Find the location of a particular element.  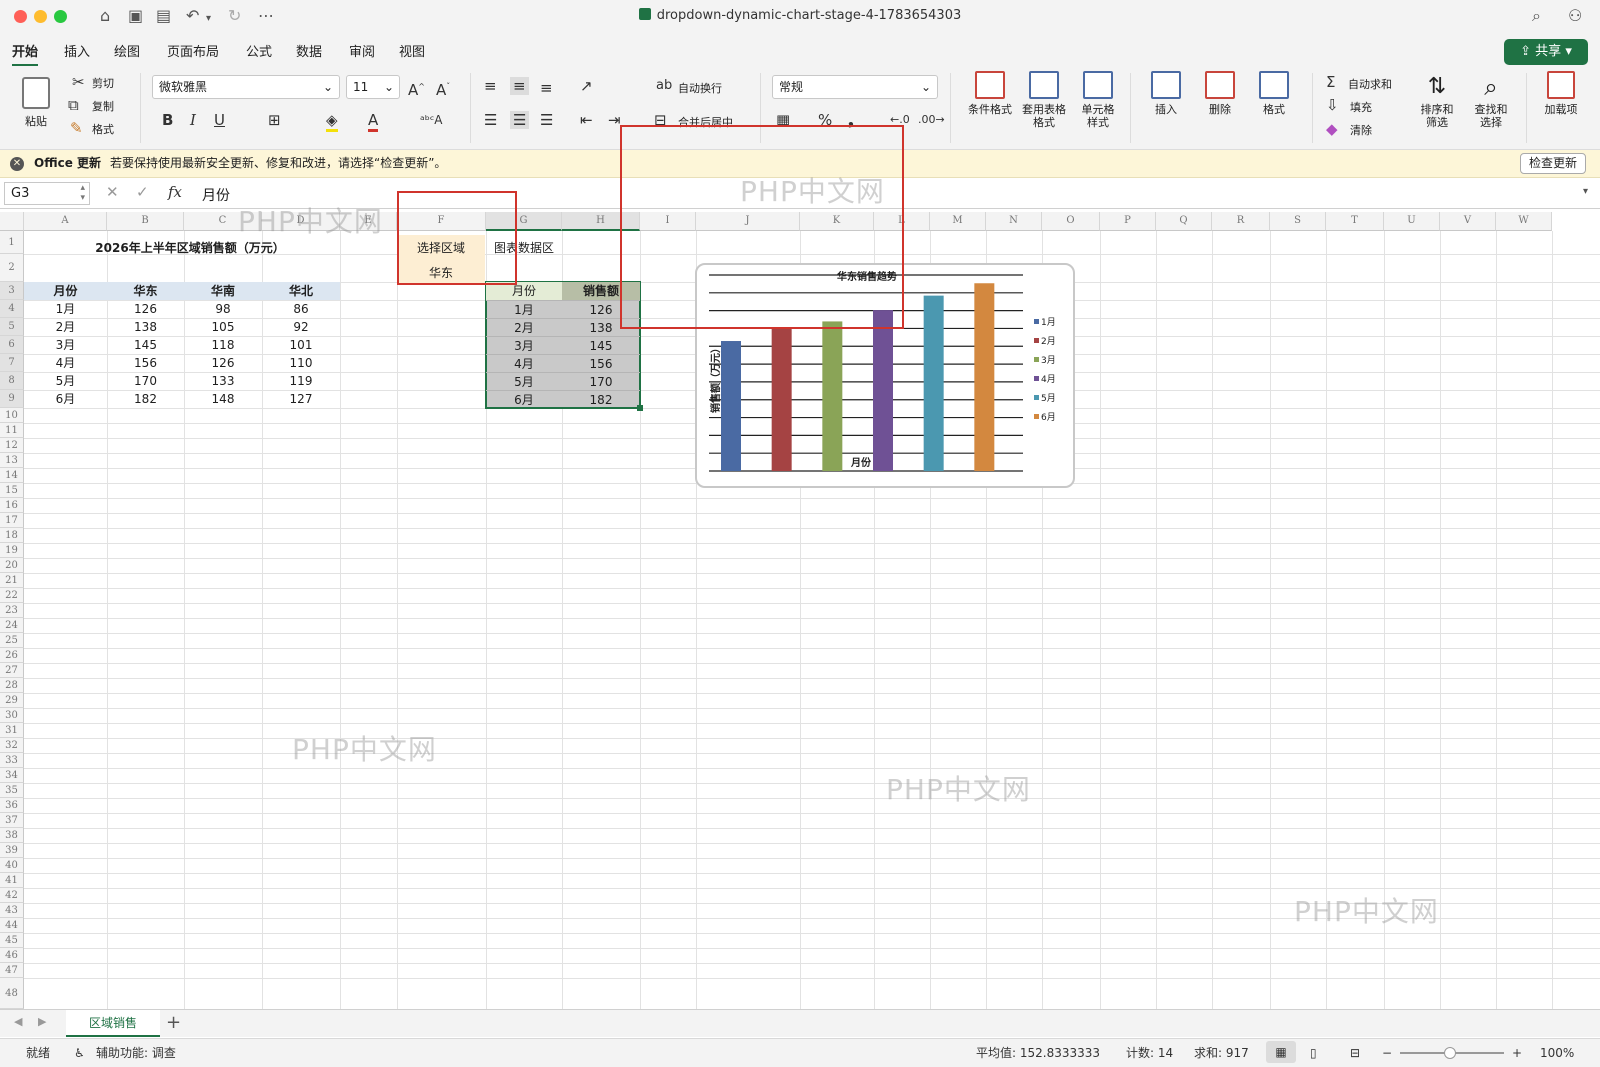

table-cell: 145 is located at coordinates (145, 345).